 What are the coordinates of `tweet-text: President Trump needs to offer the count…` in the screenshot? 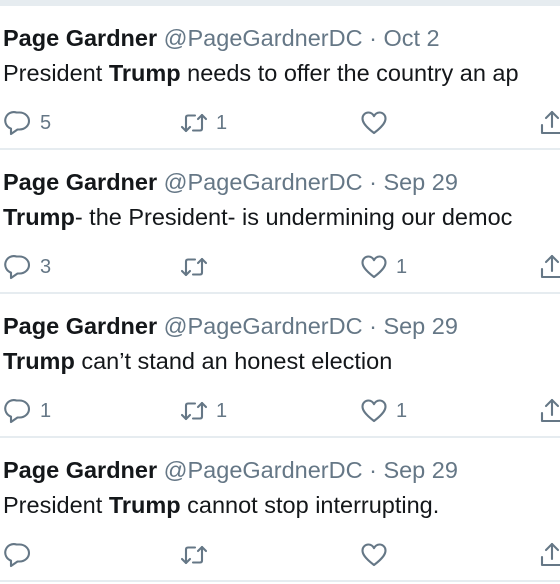 It's located at (261, 73).